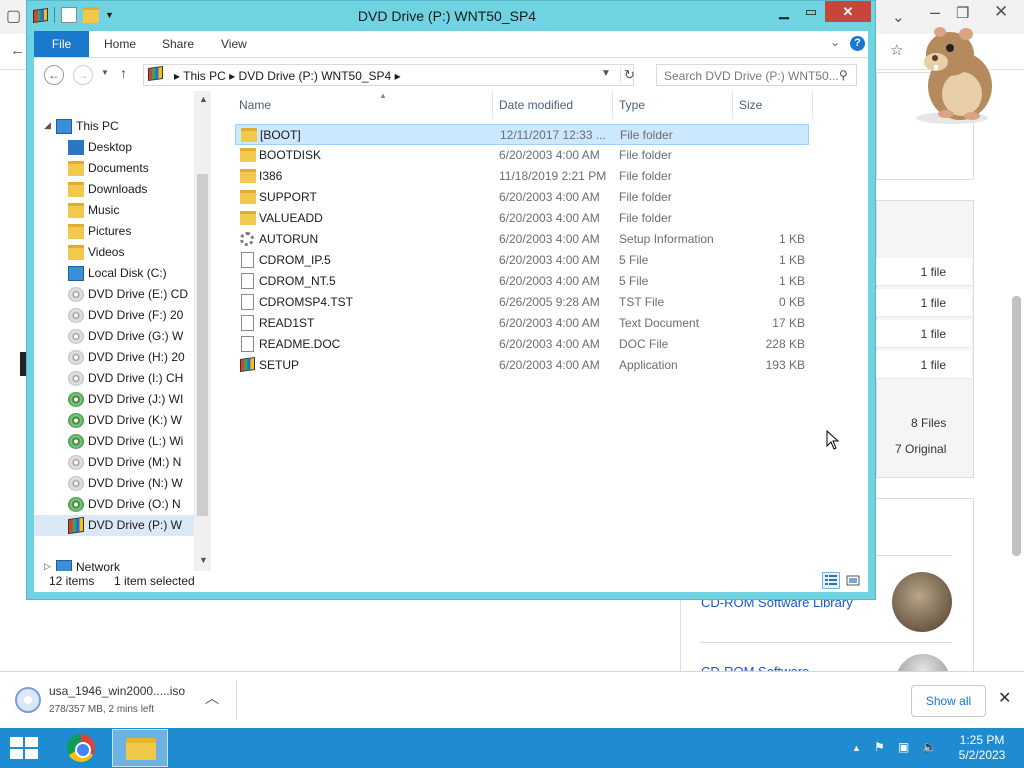  I want to click on nav-item: ◢ This PC, so click(114, 126).